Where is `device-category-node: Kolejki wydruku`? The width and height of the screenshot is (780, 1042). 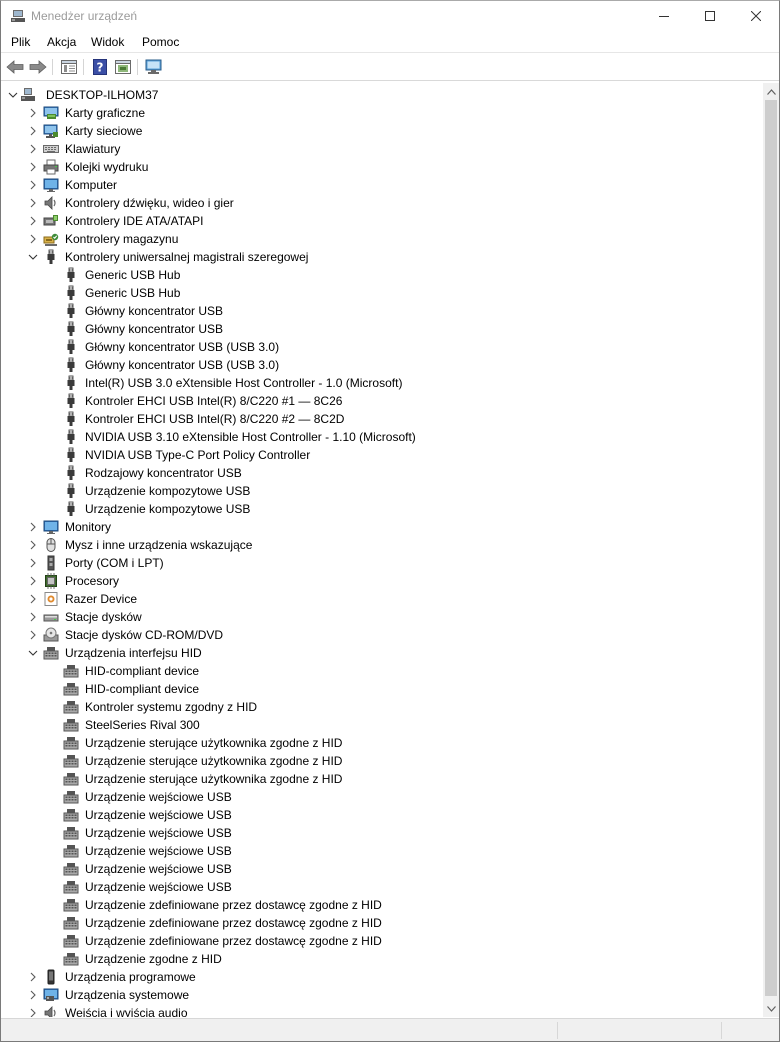 device-category-node: Kolejki wydruku is located at coordinates (382, 167).